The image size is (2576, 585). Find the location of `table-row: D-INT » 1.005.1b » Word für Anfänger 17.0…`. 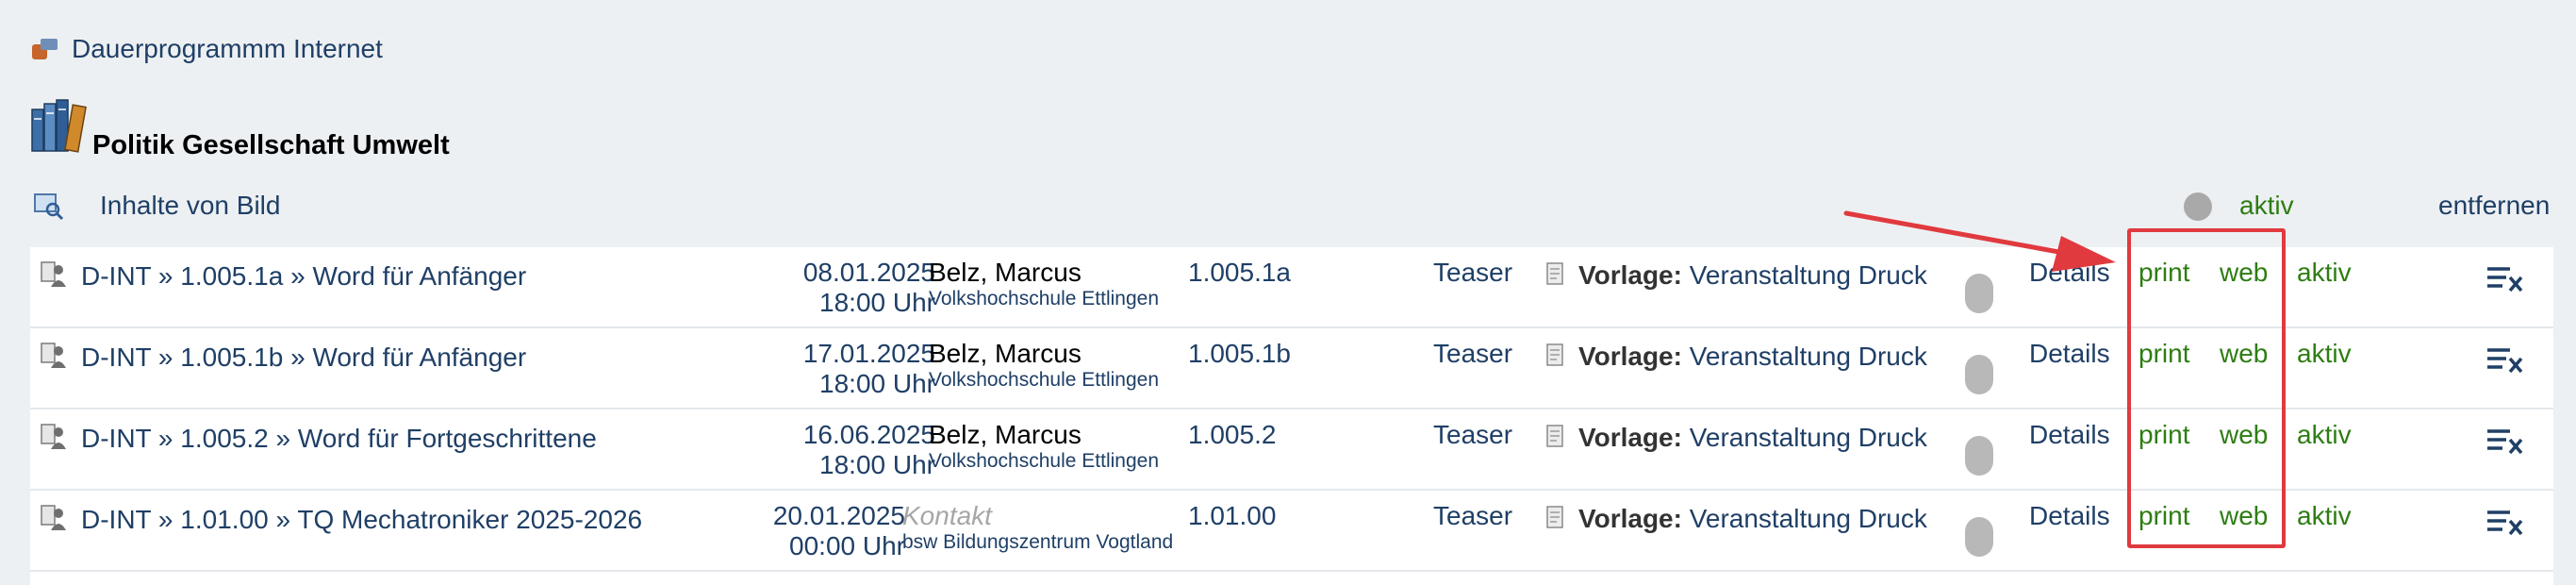

table-row: D-INT » 1.005.1b » Word für Anfänger 17.0… is located at coordinates (1291, 369).